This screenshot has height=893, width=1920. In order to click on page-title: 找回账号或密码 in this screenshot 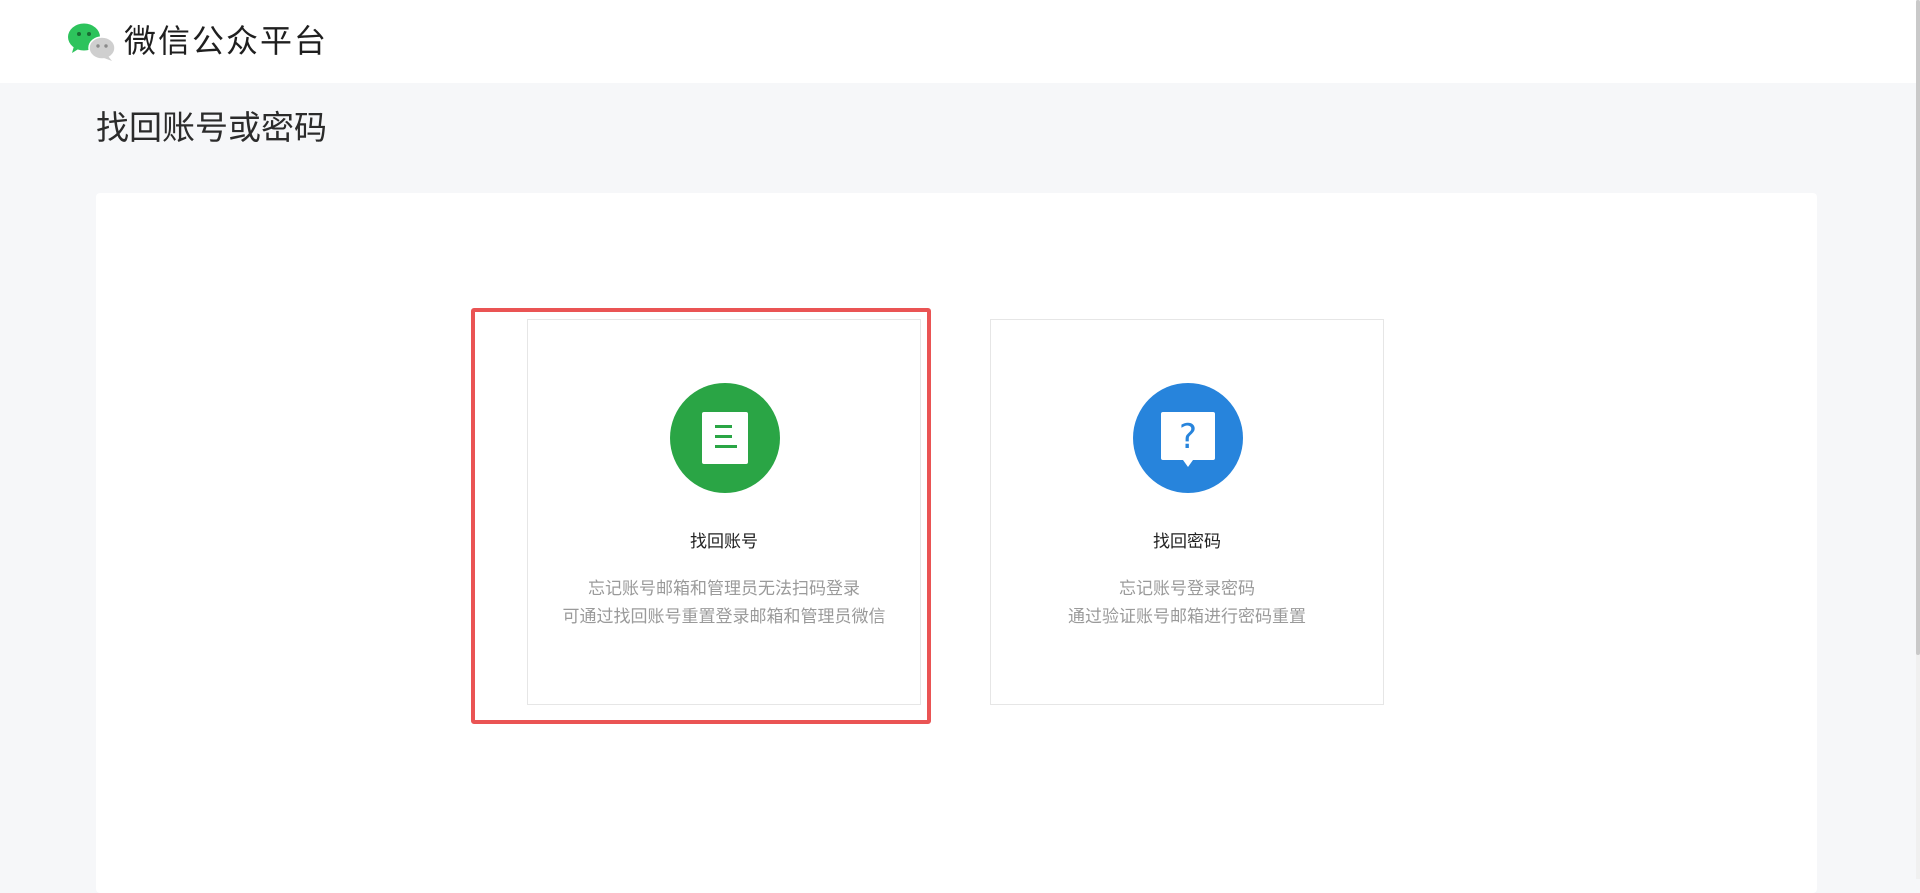, I will do `click(211, 127)`.